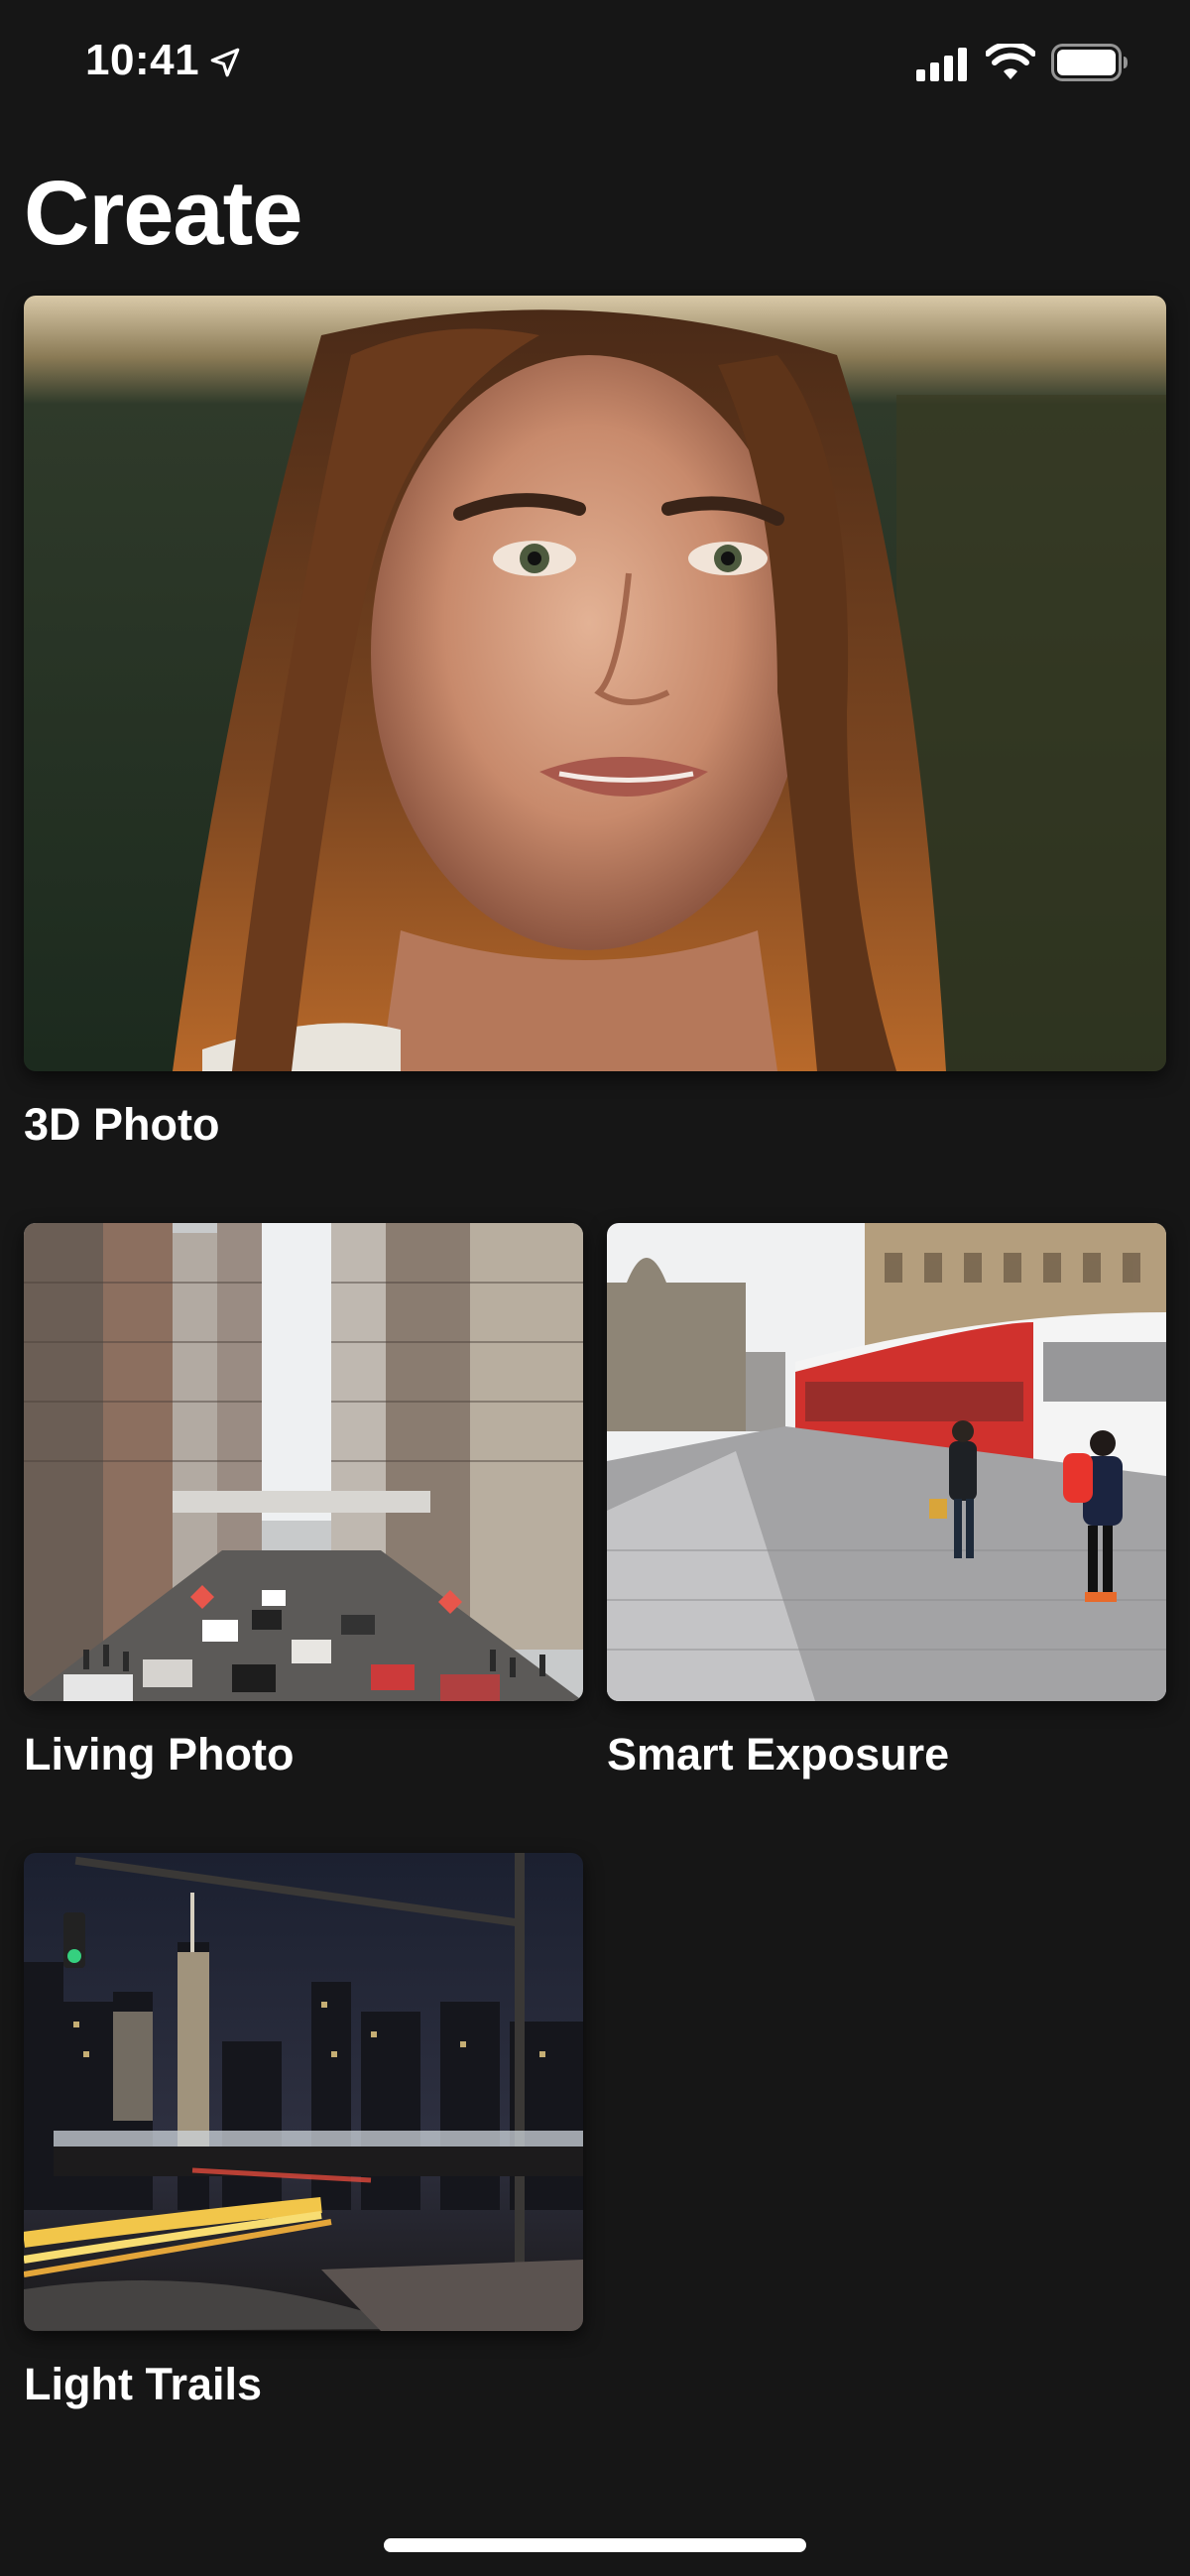 The height and width of the screenshot is (2576, 1190). I want to click on home-indicator, so click(595, 2545).